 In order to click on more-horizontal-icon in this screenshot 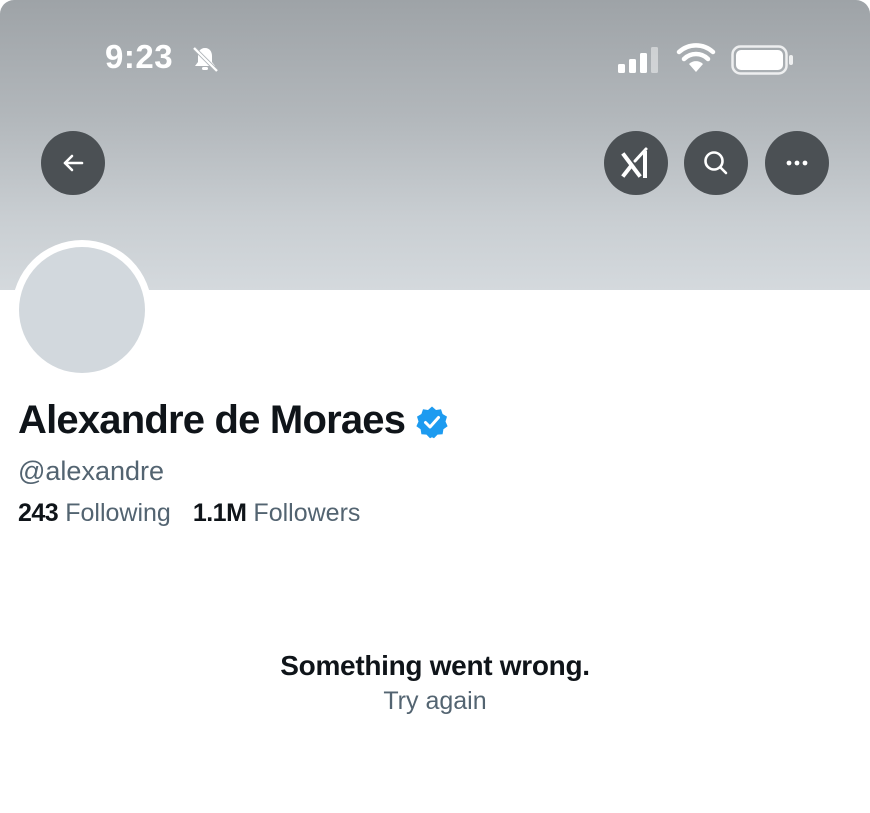, I will do `click(797, 163)`.